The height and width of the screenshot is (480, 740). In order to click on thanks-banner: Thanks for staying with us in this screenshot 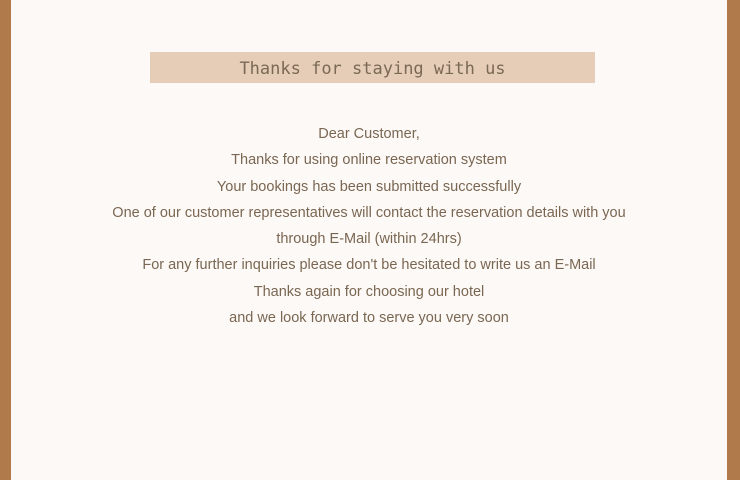, I will do `click(372, 67)`.